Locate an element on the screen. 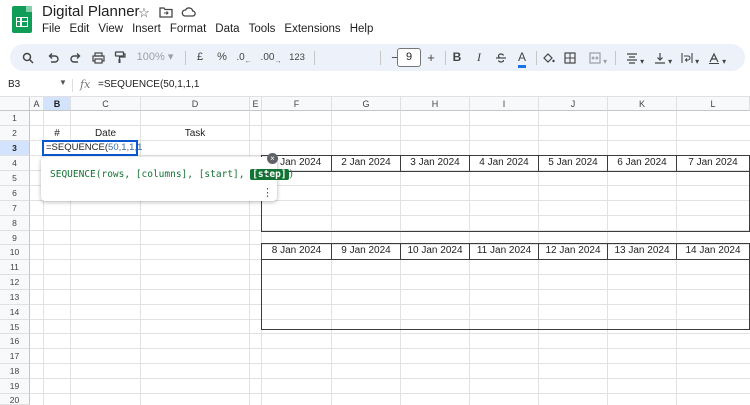 The image size is (750, 405). calendar-date-cell: 9 Jan 2024 is located at coordinates (366, 252).